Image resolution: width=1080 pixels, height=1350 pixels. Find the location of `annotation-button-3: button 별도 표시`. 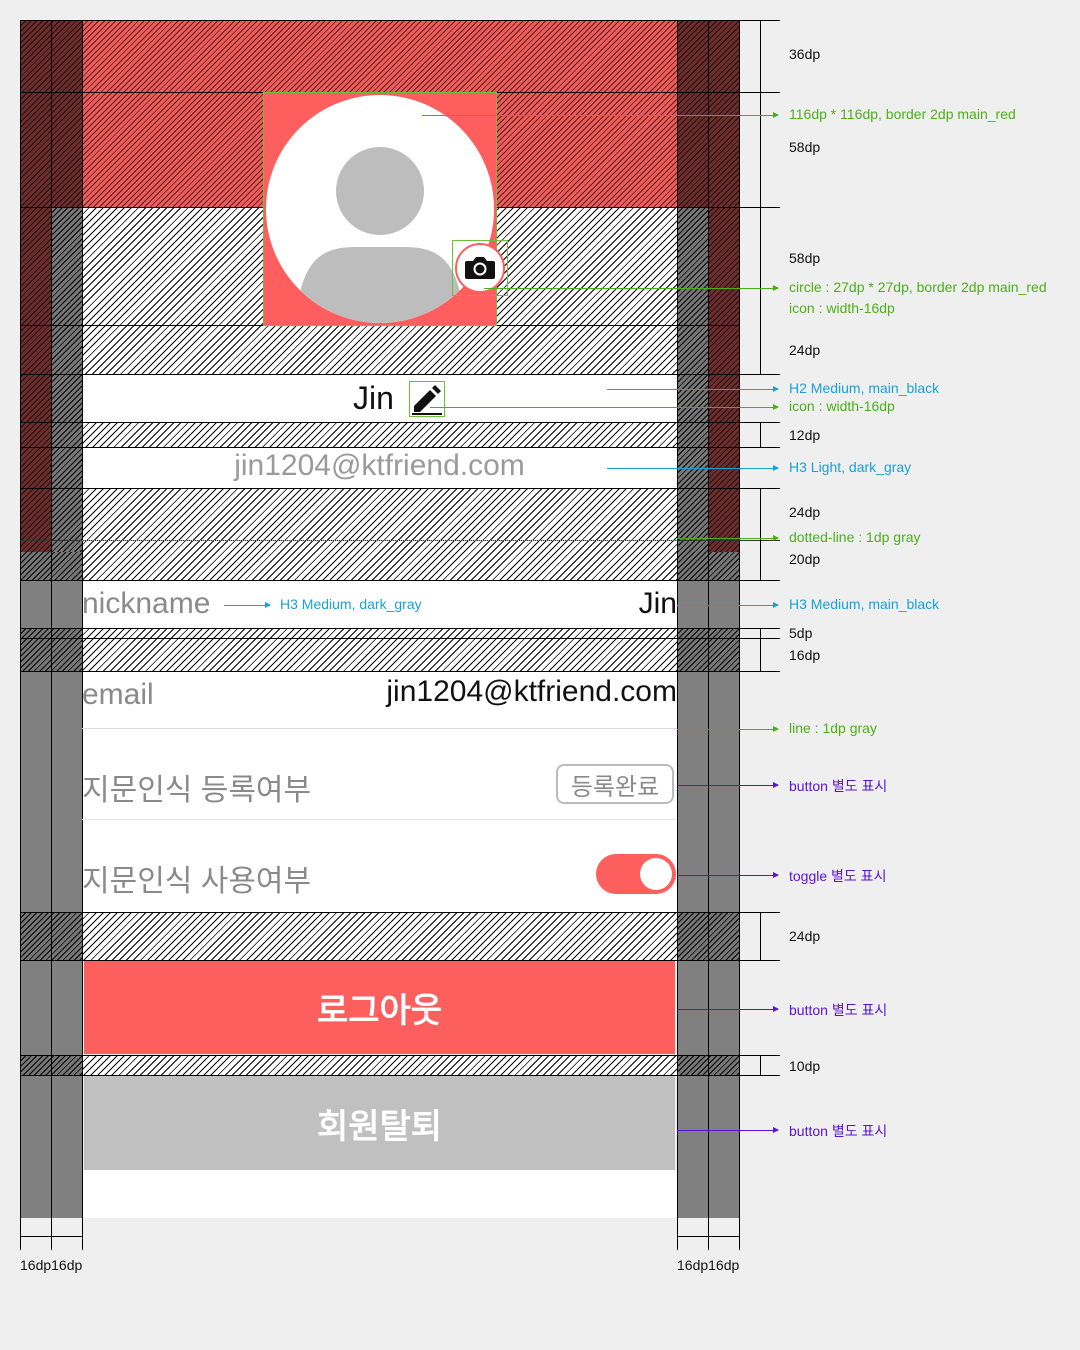

annotation-button-3: button 별도 표시 is located at coordinates (838, 1131).